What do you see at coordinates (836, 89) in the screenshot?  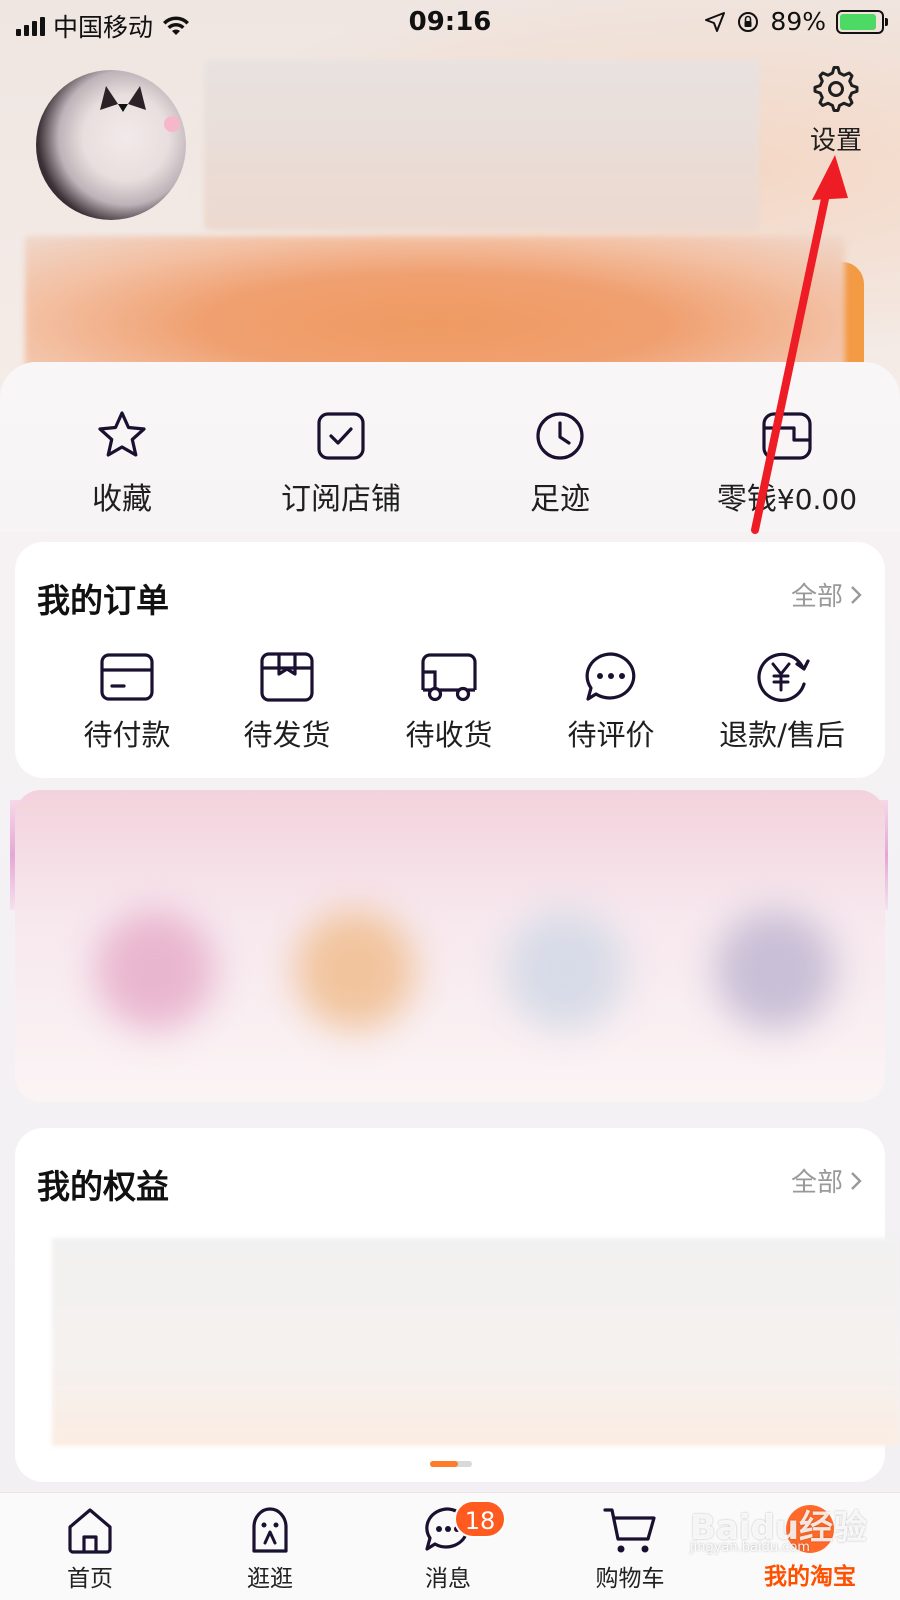 I see `gear-icon` at bounding box center [836, 89].